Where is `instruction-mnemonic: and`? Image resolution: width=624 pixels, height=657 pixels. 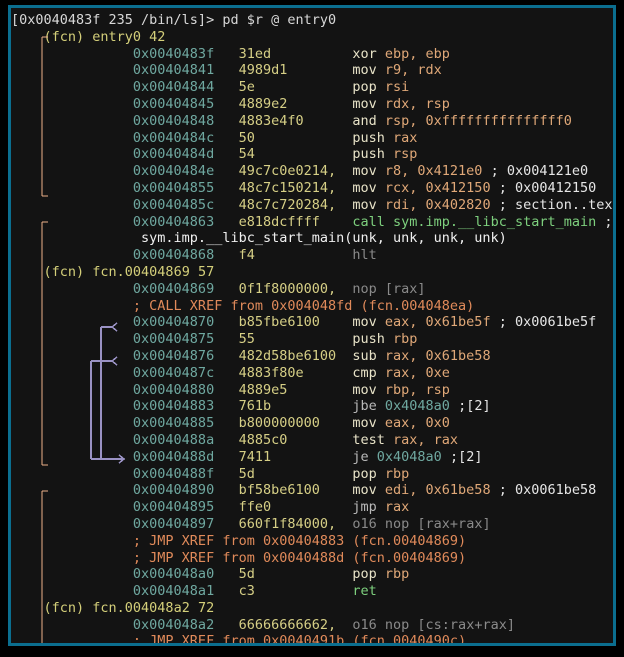
instruction-mnemonic: and is located at coordinates (364, 120).